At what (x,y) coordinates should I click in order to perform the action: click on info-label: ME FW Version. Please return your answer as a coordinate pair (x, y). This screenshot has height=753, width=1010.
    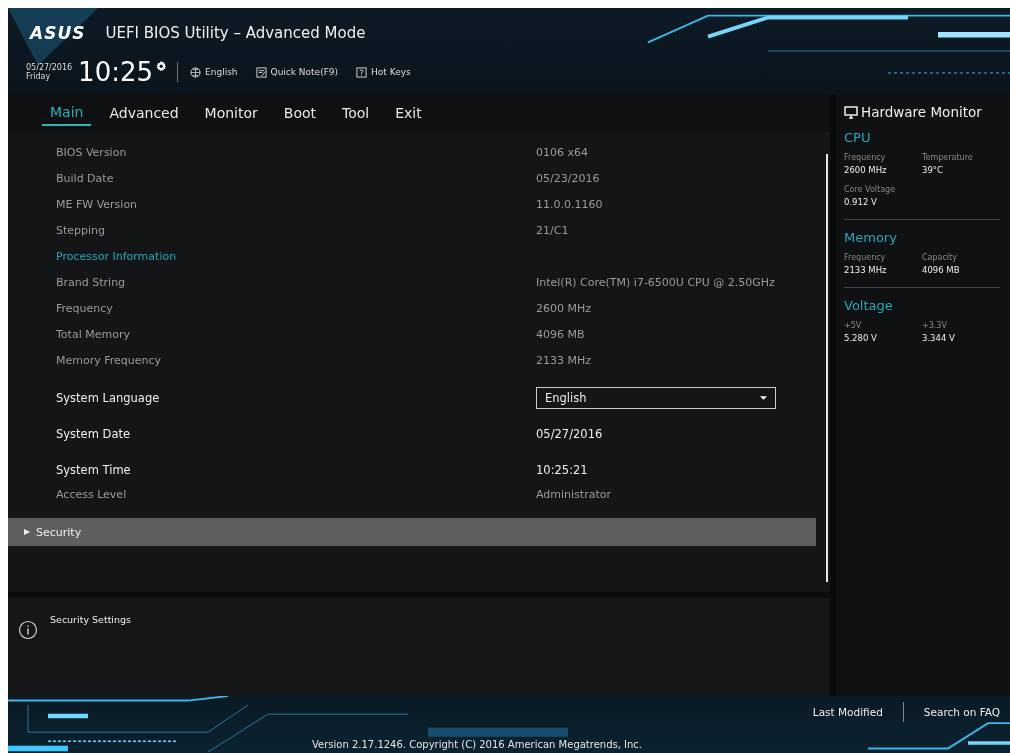
    Looking at the image, I should click on (97, 204).